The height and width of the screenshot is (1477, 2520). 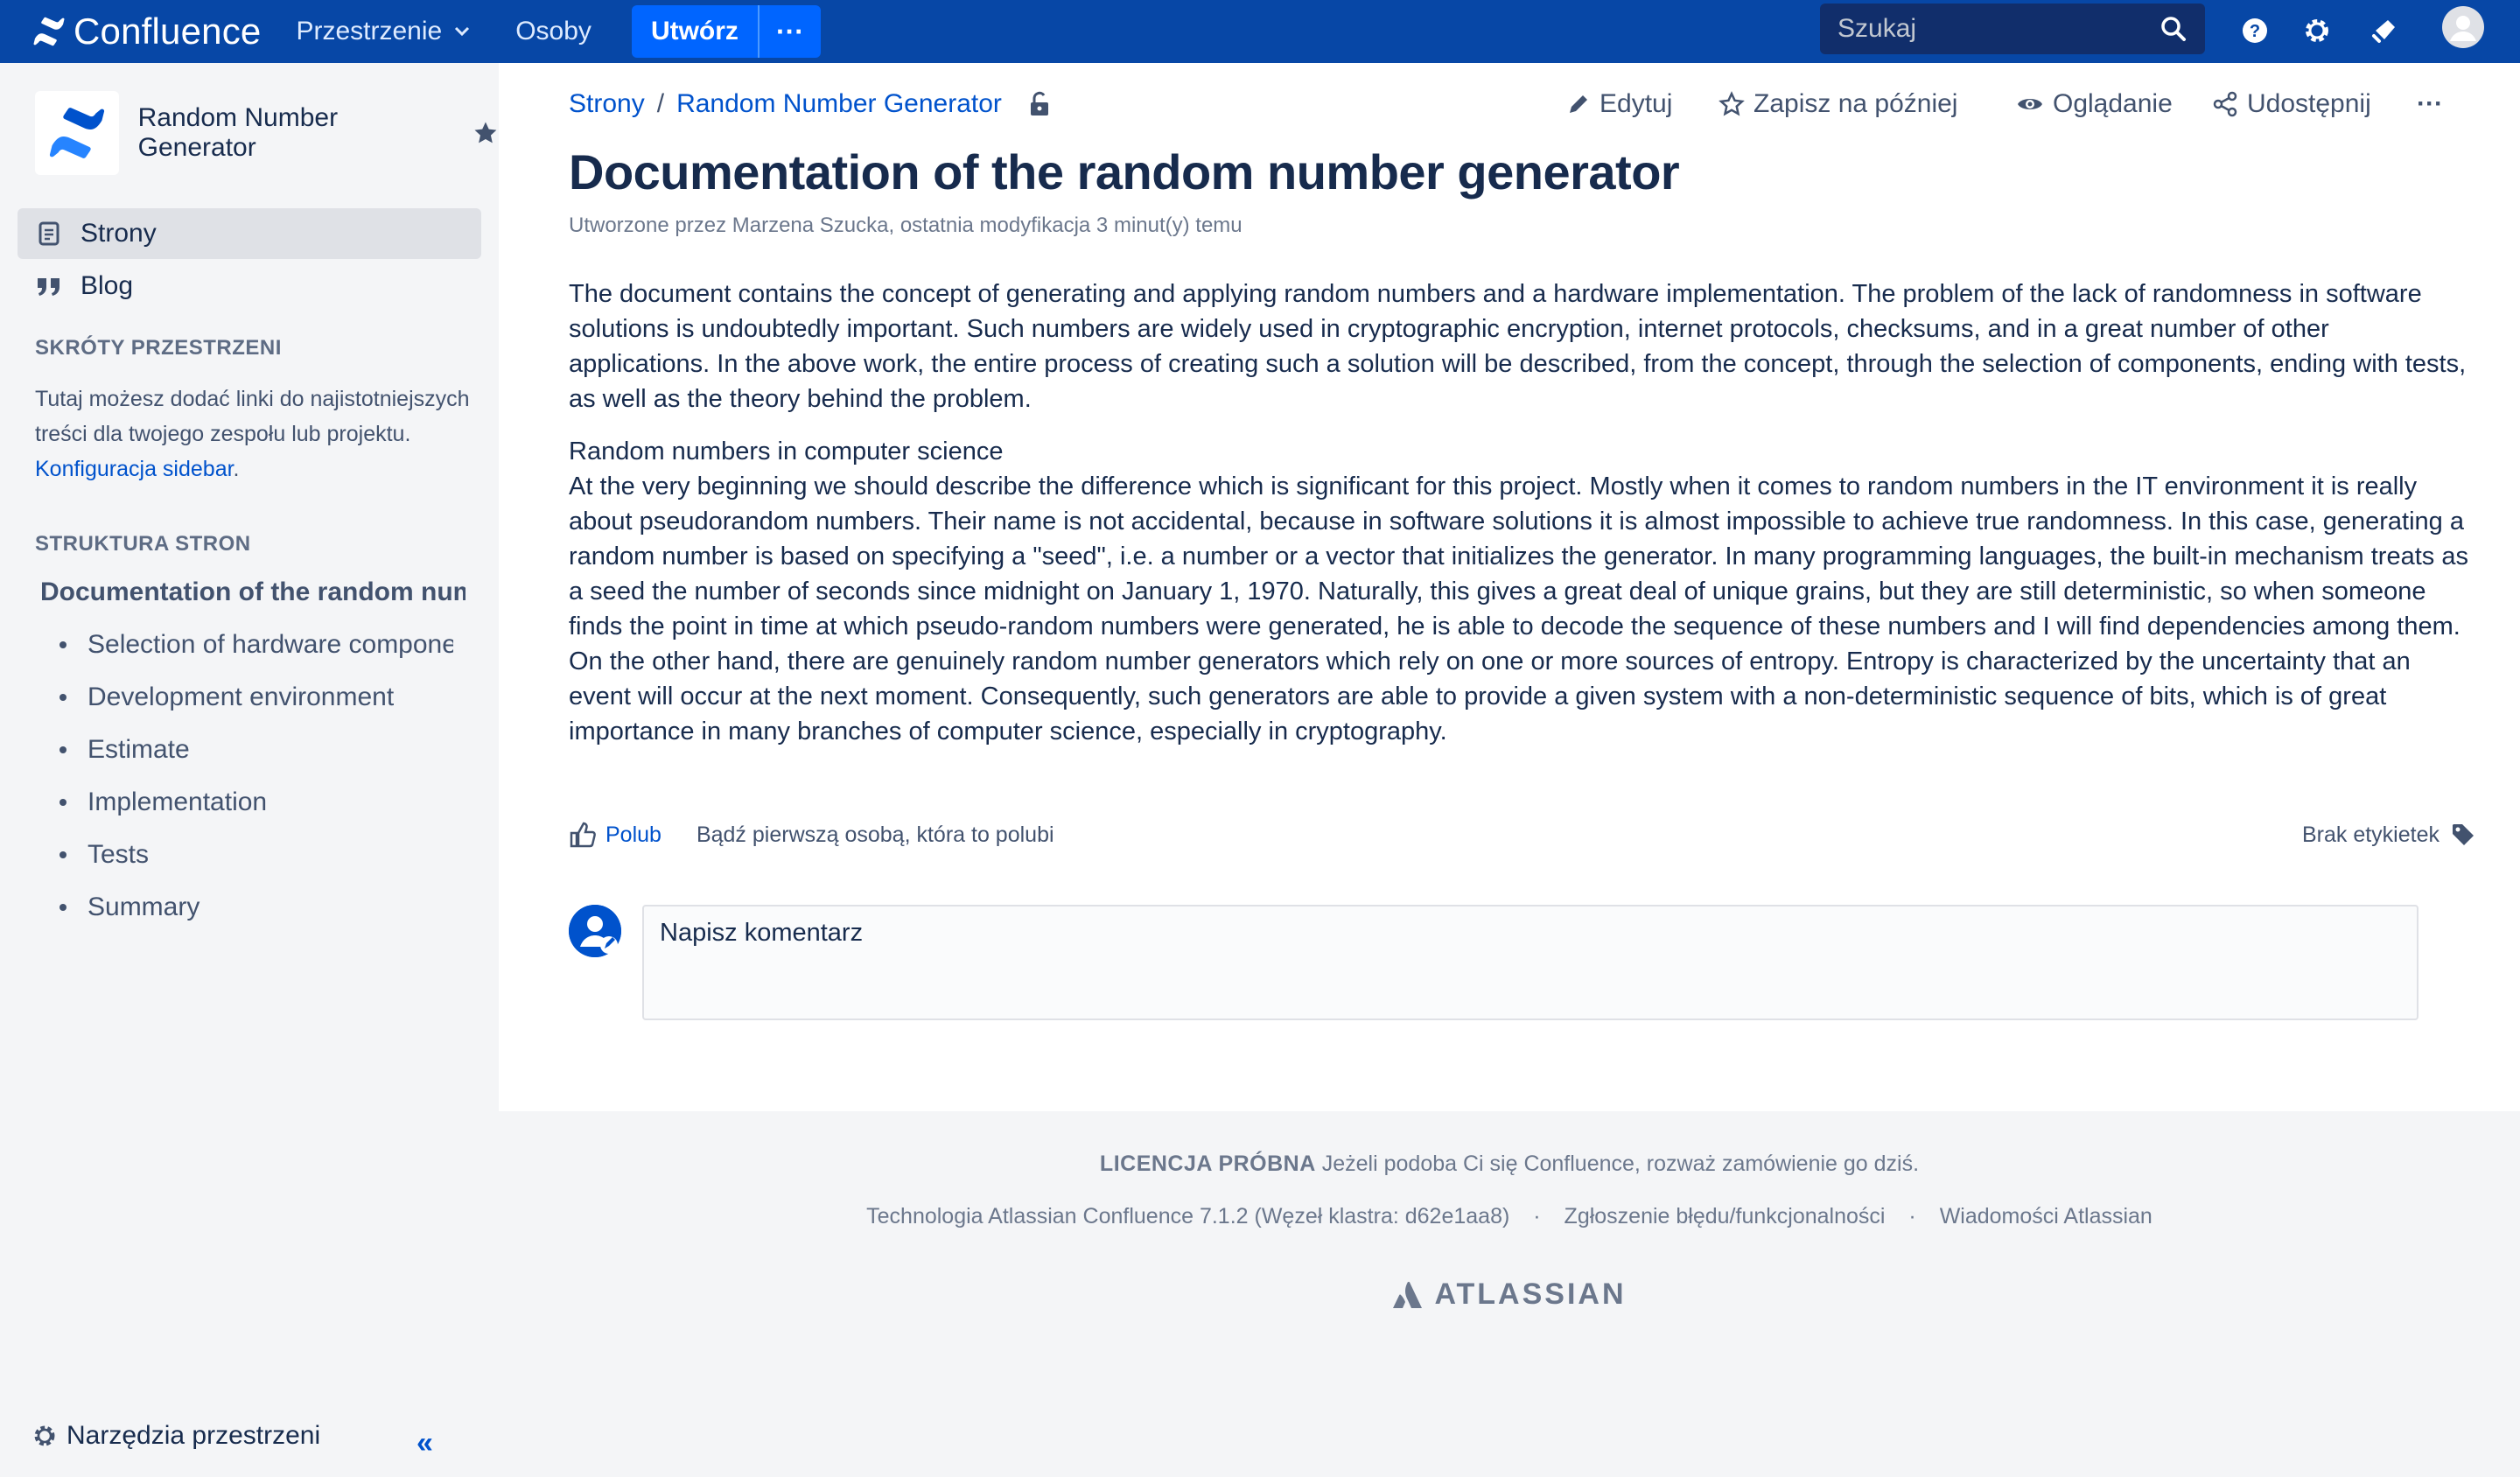 I want to click on create-more-button: ···, so click(x=789, y=31).